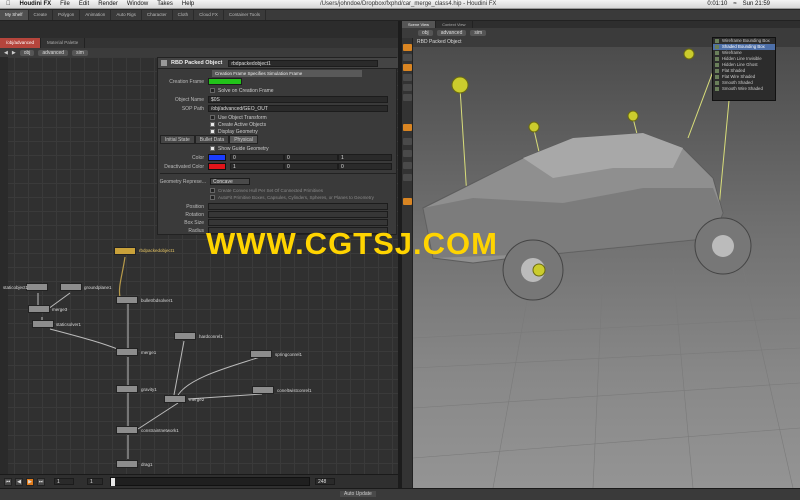 The width and height of the screenshot is (800, 500). I want to click on tab-bullet-data: Bullet Data, so click(212, 139).